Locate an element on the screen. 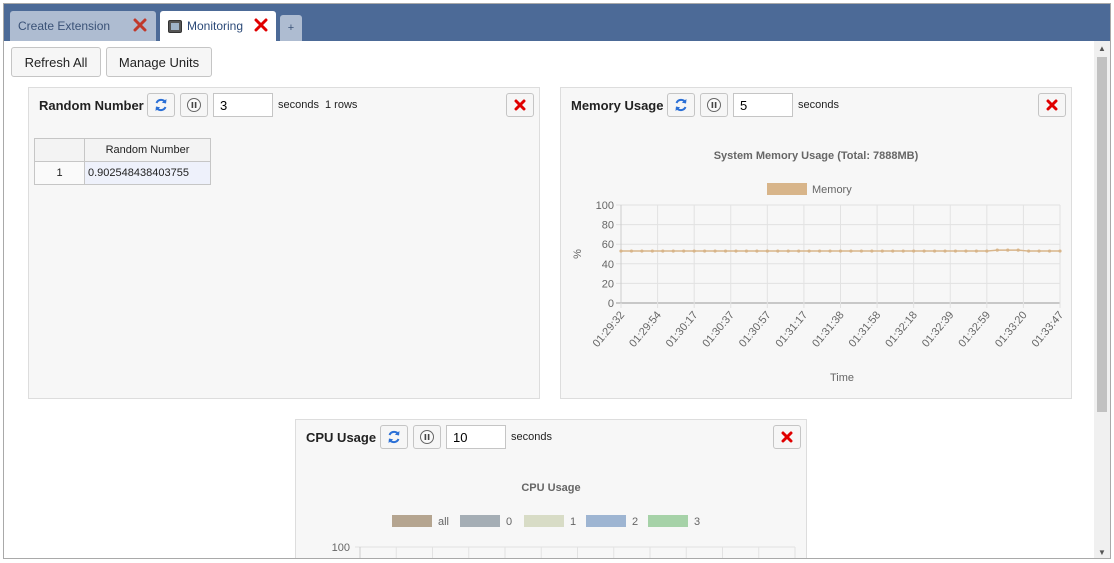 This screenshot has height=563, width=1114. column-header-random-number: Random Number is located at coordinates (147, 150).